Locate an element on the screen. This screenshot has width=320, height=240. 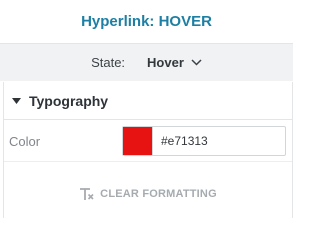
section-title: Typography is located at coordinates (69, 100).